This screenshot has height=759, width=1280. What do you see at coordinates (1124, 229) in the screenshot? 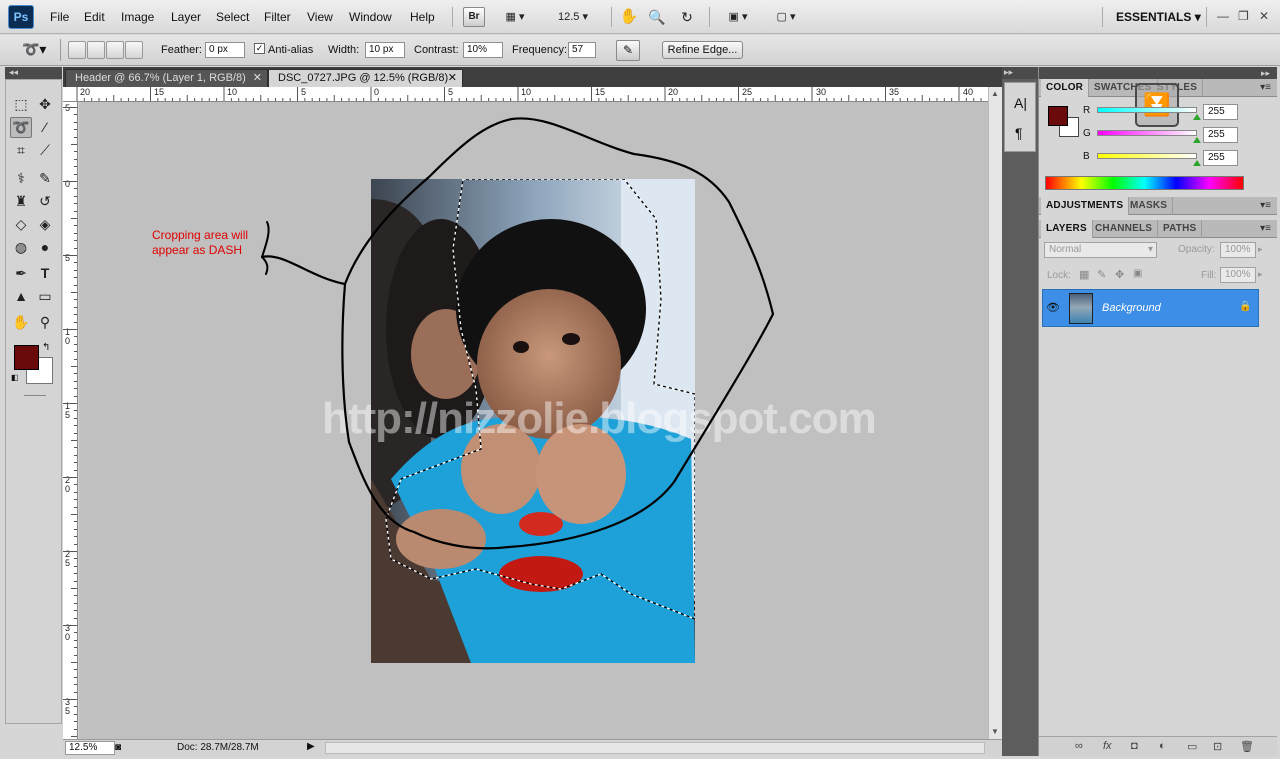
I see `tab-channels: CHANNELS` at bounding box center [1124, 229].